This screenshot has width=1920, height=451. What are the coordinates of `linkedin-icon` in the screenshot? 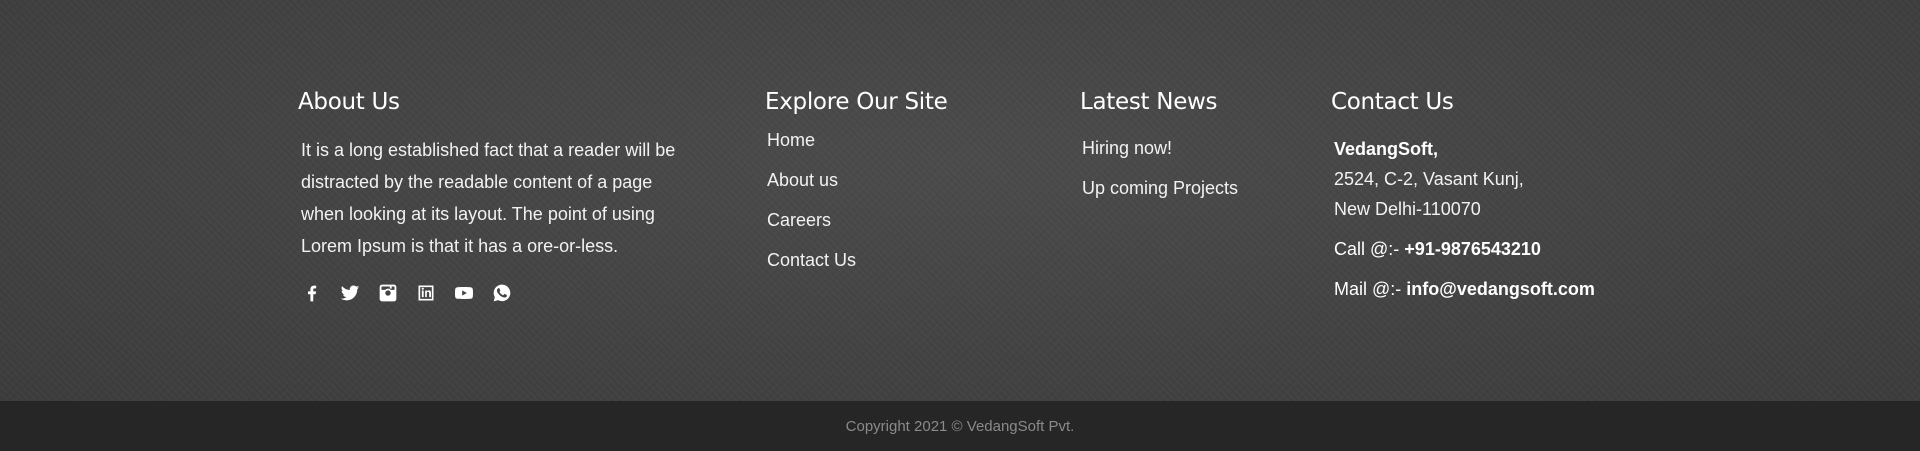 It's located at (426, 293).